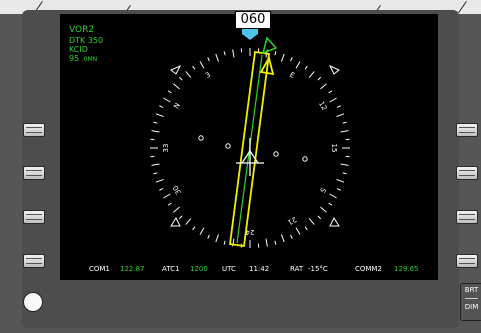 This screenshot has height=333, width=481. Describe the element at coordinates (171, 269) in the screenshot. I see `atc1-label: ATC1` at that location.